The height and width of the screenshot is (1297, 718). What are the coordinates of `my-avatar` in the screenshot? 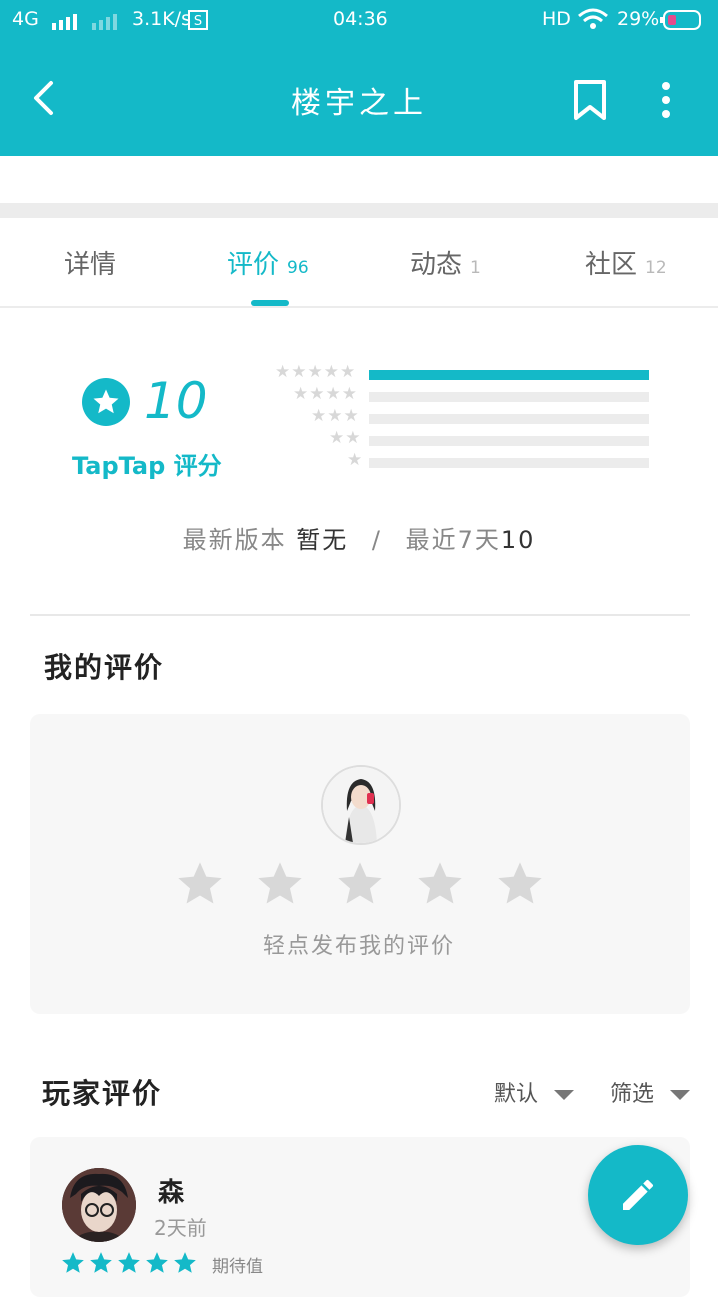 It's located at (361, 805).